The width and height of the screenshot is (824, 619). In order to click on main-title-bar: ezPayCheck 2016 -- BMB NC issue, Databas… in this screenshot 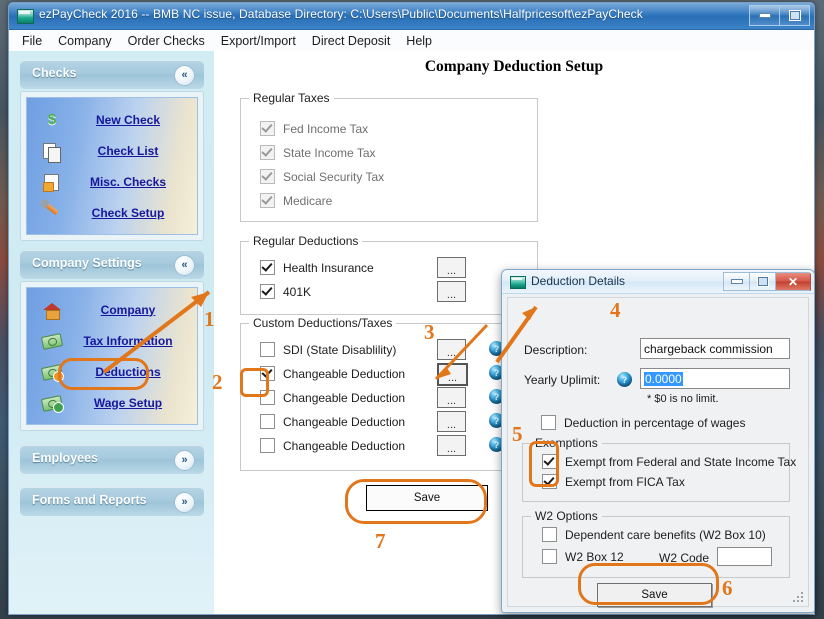, I will do `click(411, 16)`.